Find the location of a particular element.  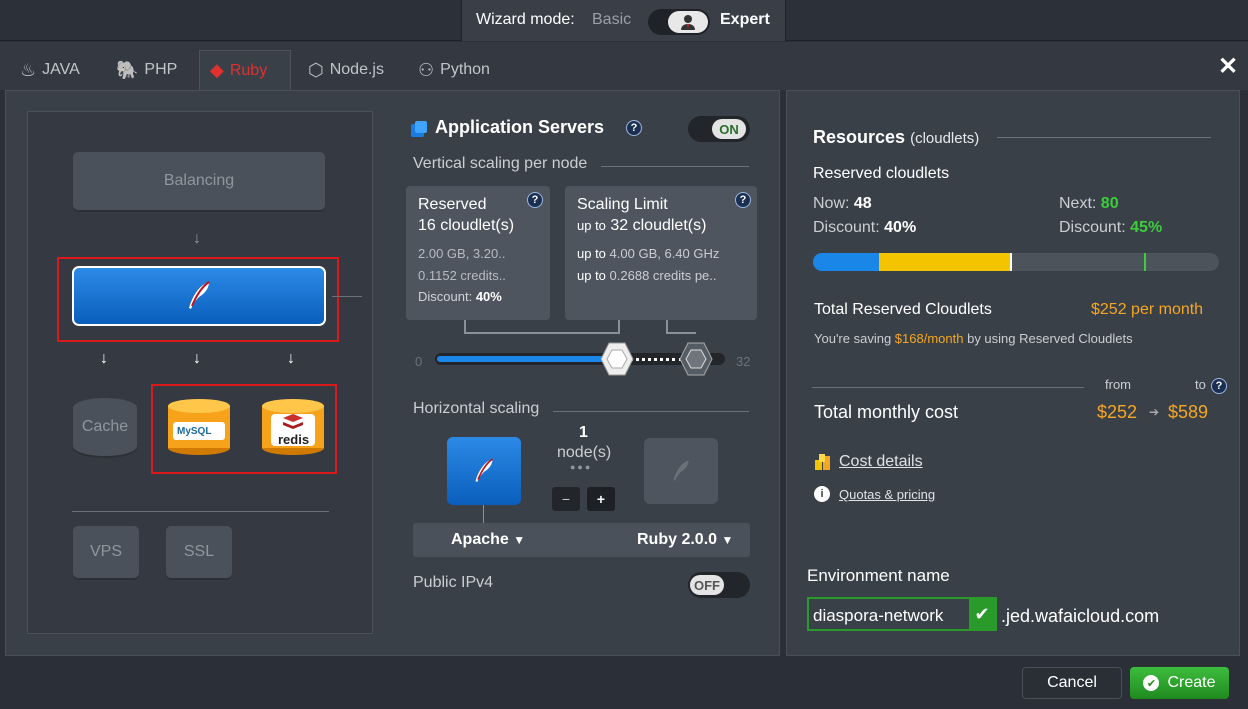

cancel-button: Cancel is located at coordinates (1072, 683).